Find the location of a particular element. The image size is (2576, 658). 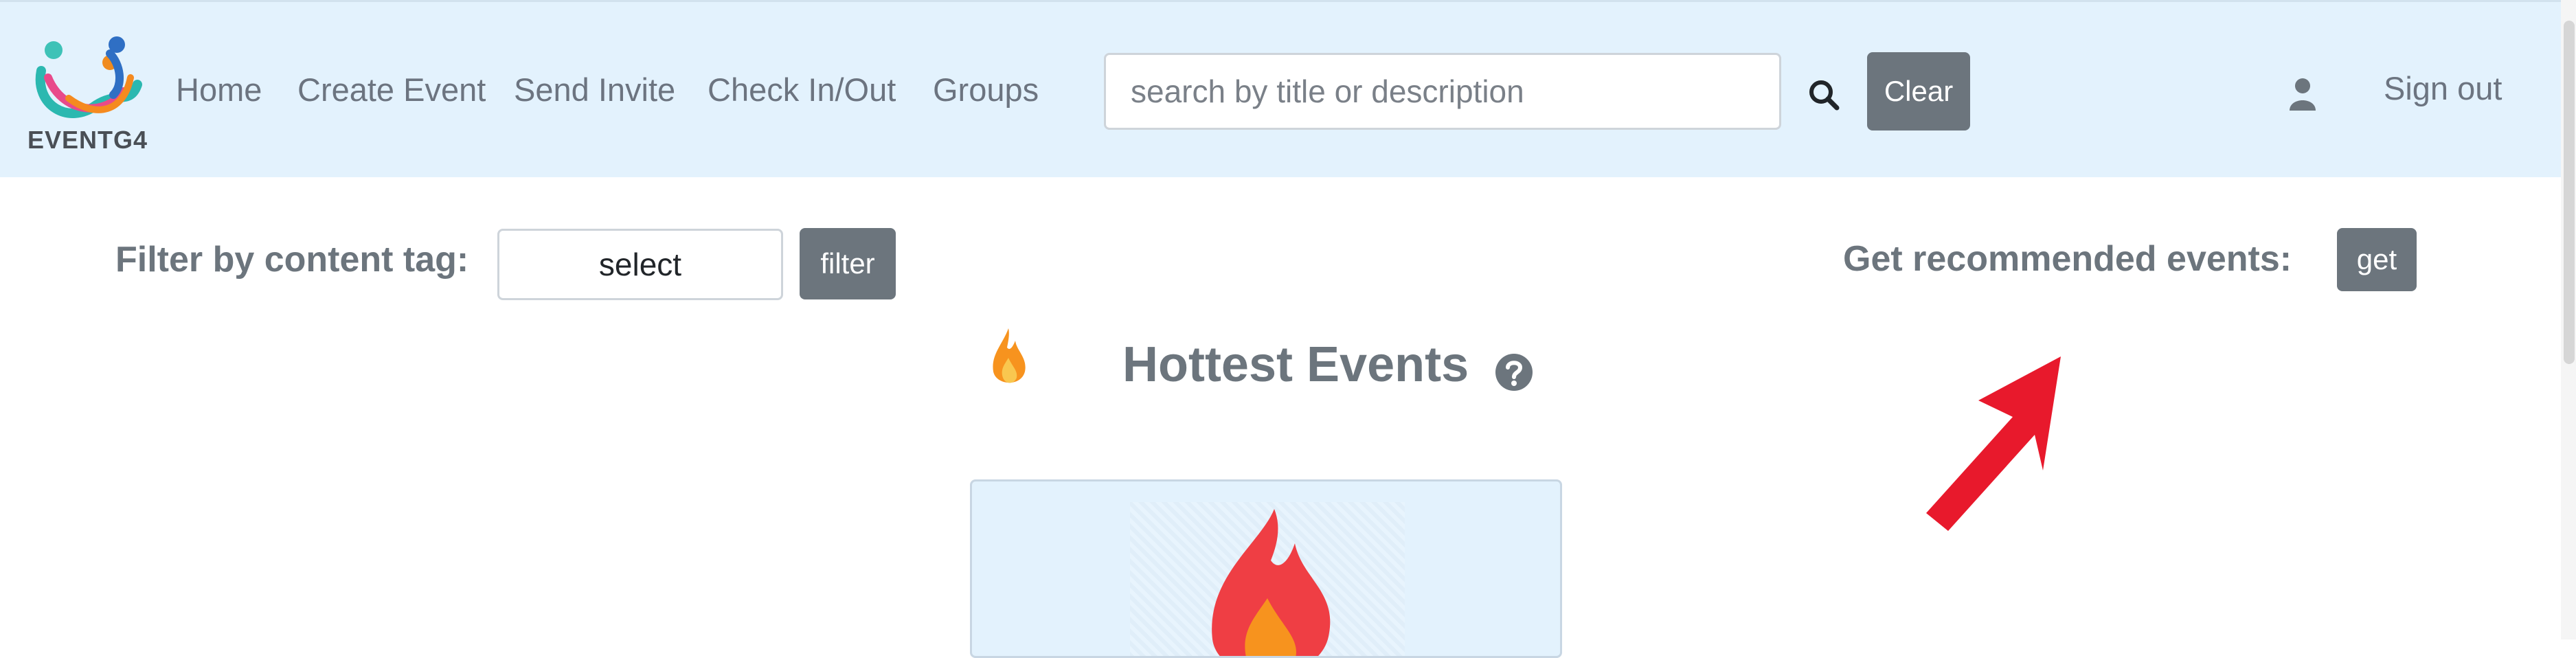

nav-create-event: Create Event is located at coordinates (391, 90).